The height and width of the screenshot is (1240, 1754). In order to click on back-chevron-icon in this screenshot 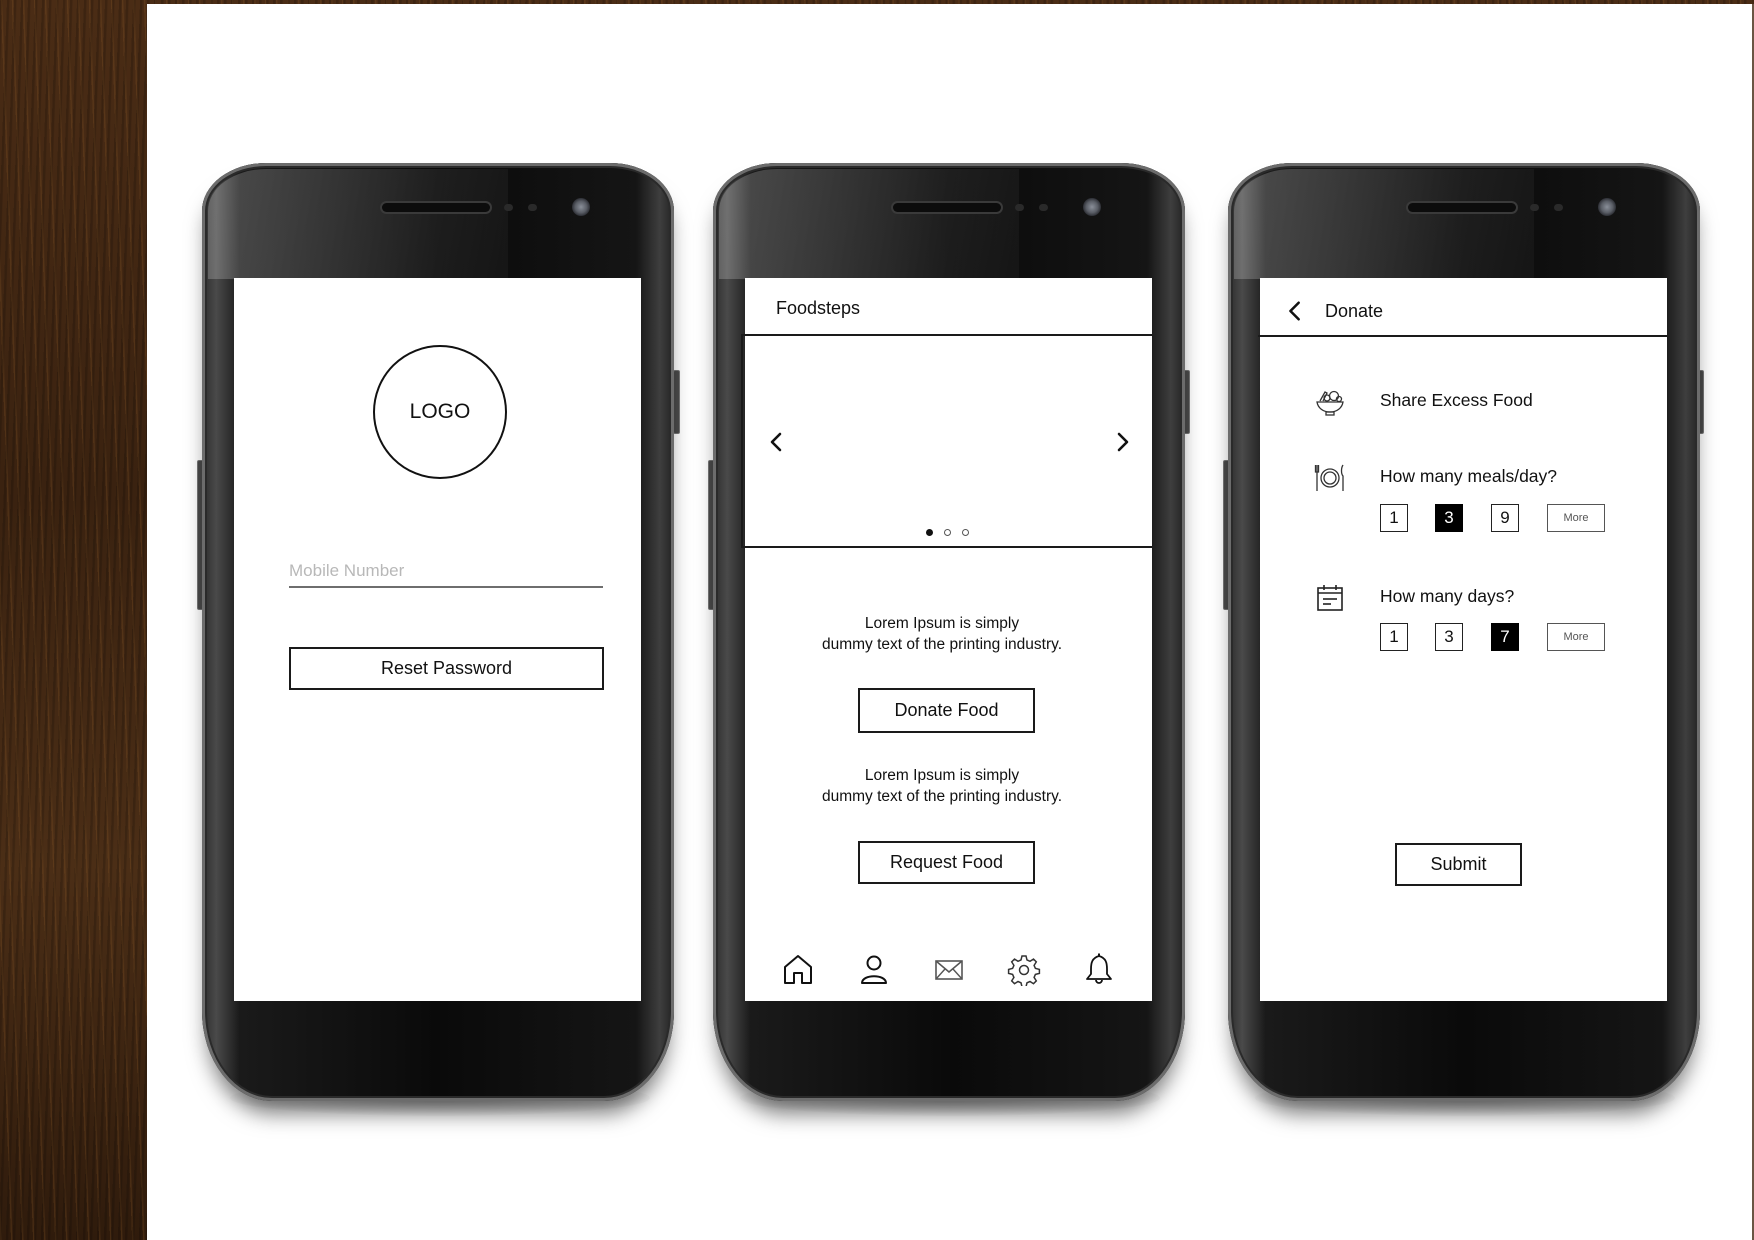, I will do `click(1295, 311)`.